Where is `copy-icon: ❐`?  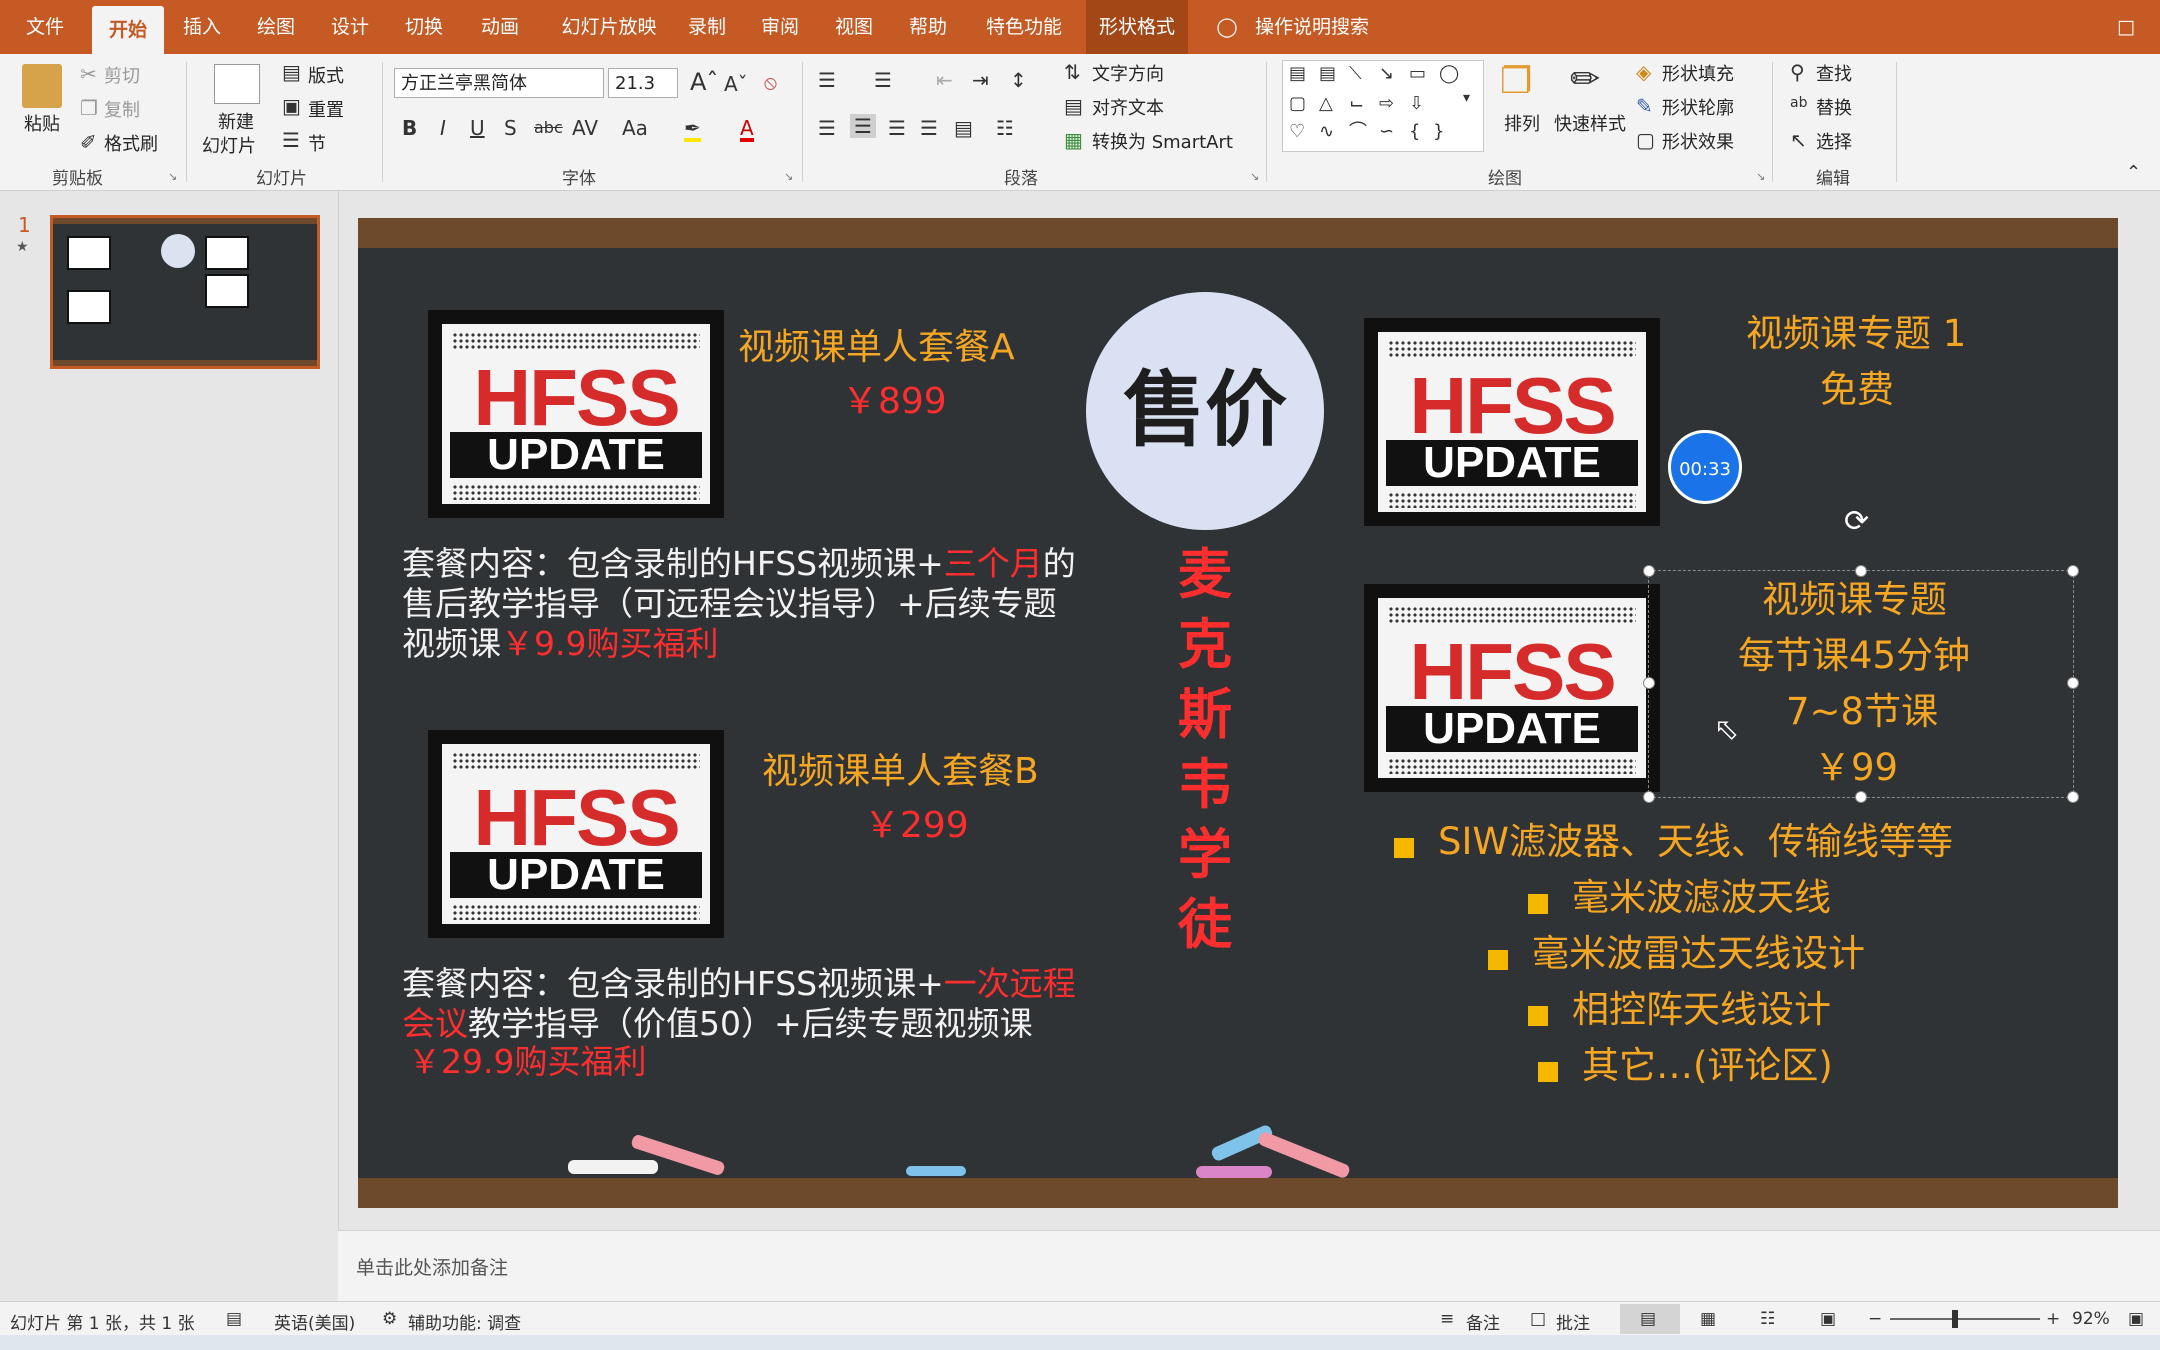 copy-icon: ❐ is located at coordinates (89, 108).